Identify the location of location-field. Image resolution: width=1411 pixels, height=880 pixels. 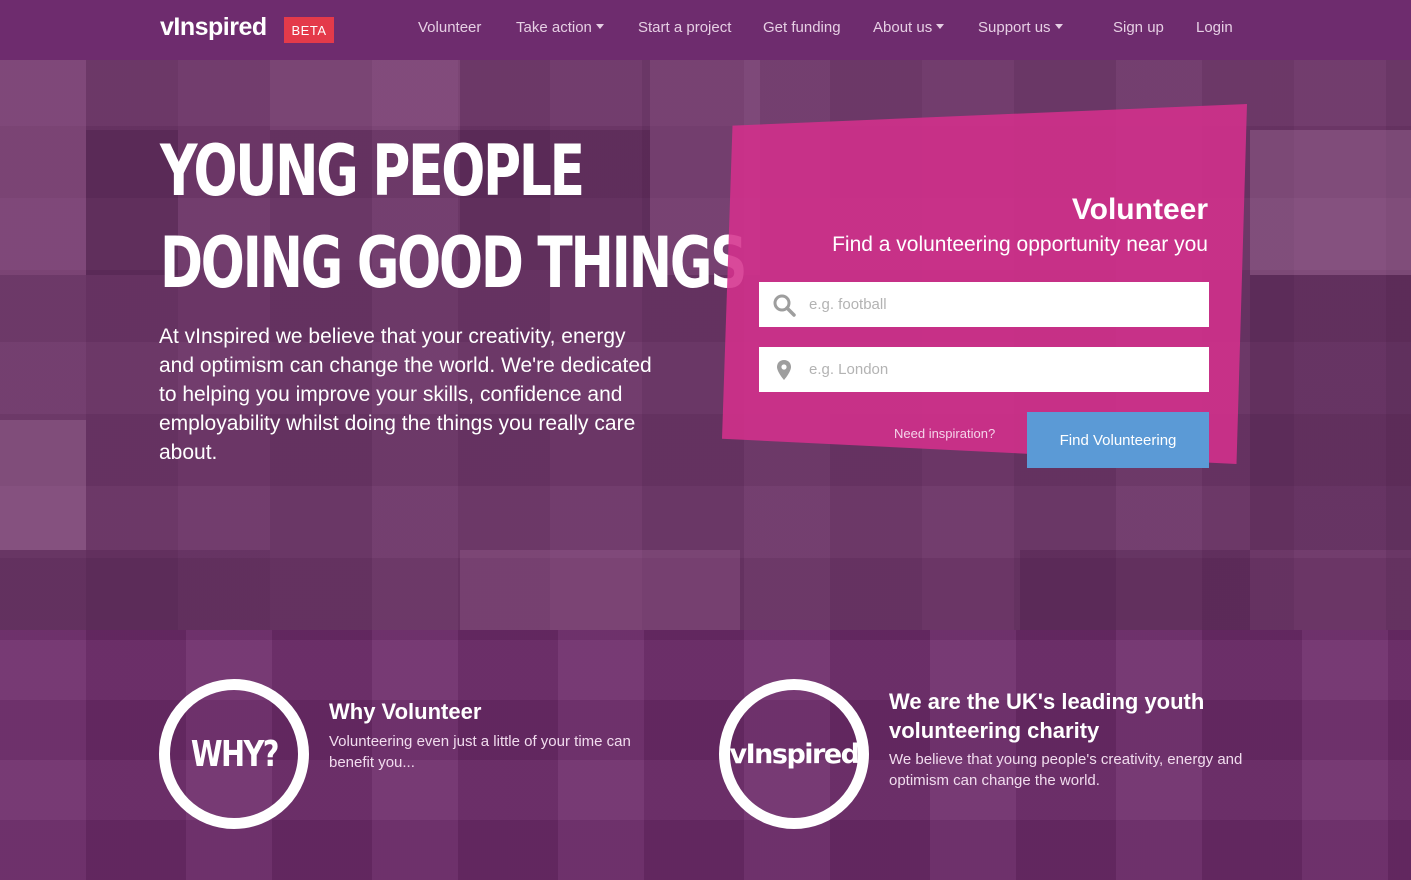
(984, 369).